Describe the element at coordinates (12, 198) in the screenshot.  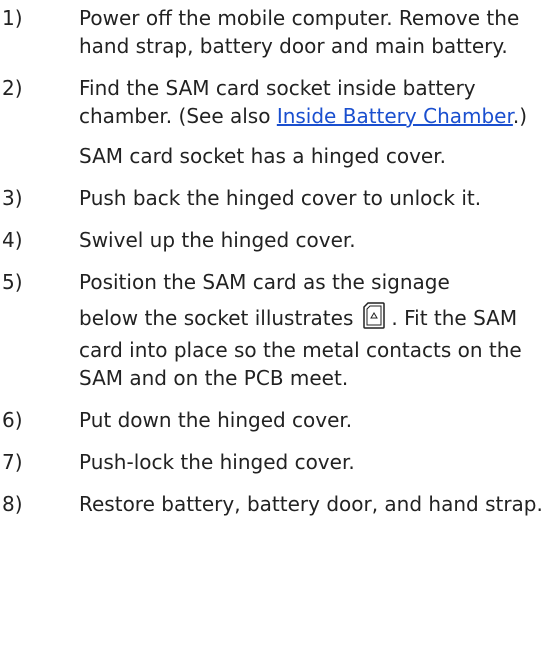
I see `step-number: 3)` at that location.